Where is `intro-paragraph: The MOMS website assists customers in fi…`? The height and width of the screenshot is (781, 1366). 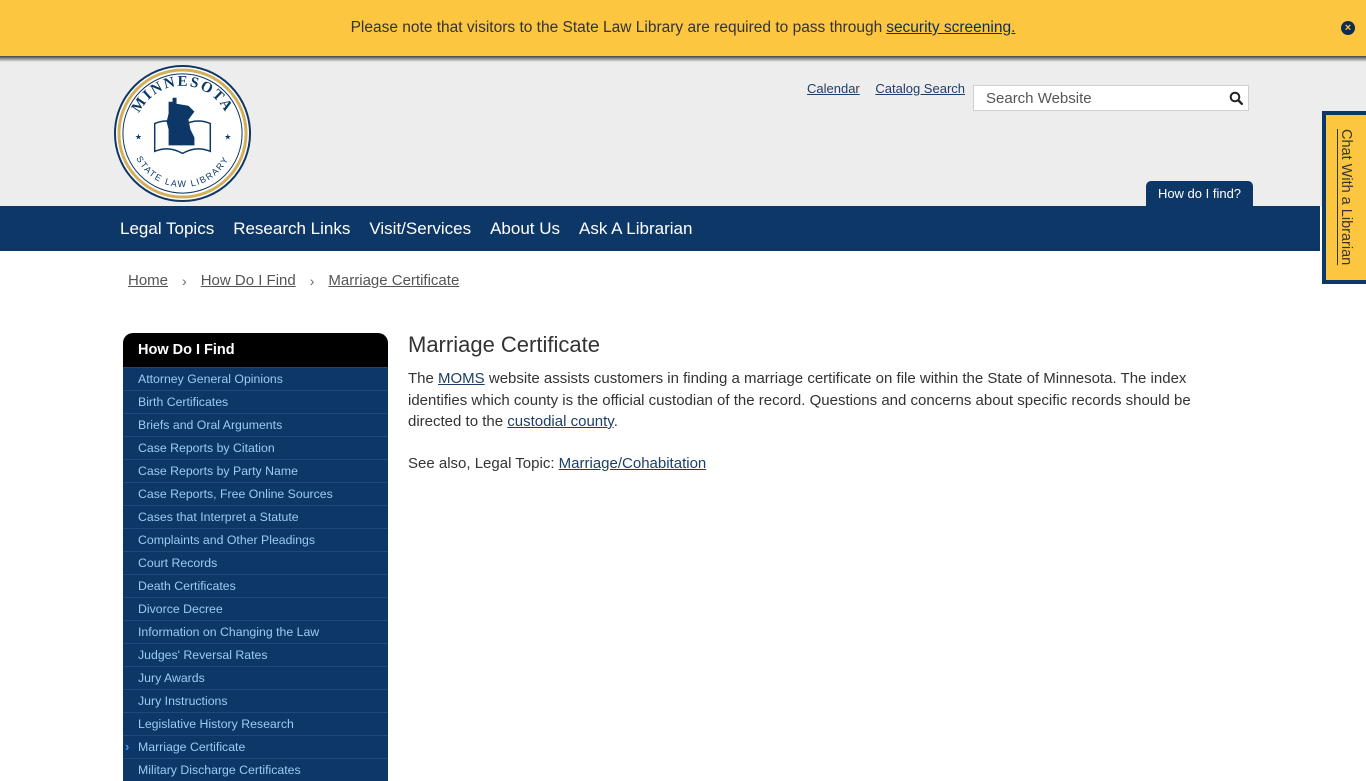 intro-paragraph: The MOMS website assists customers in fi… is located at coordinates (828, 400).